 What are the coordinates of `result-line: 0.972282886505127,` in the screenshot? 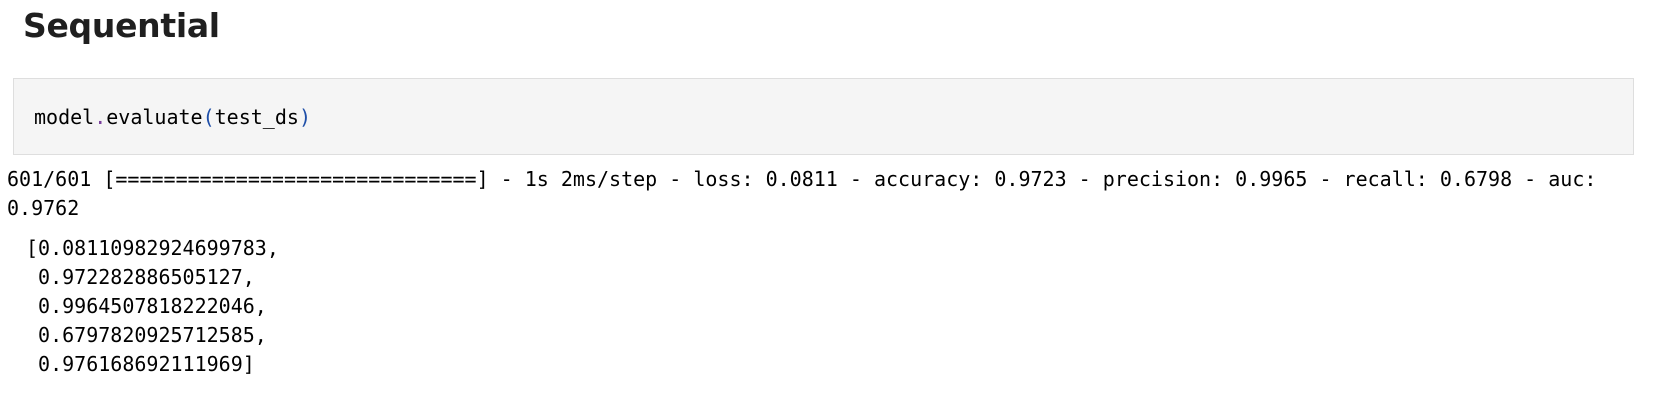 It's located at (140, 277).